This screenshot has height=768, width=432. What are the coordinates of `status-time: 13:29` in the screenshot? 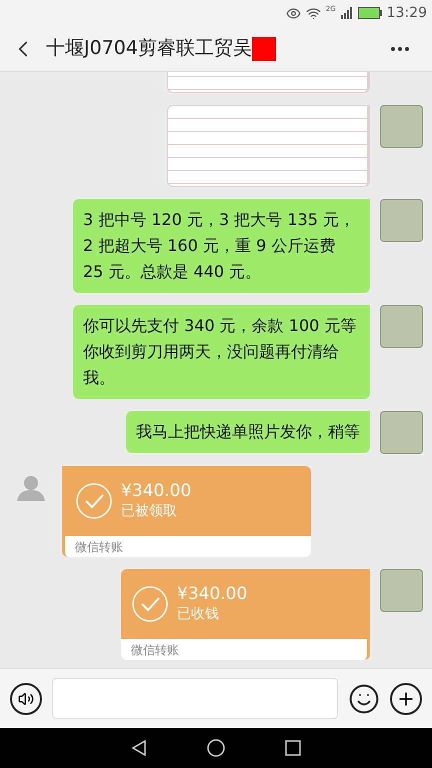 It's located at (406, 13).